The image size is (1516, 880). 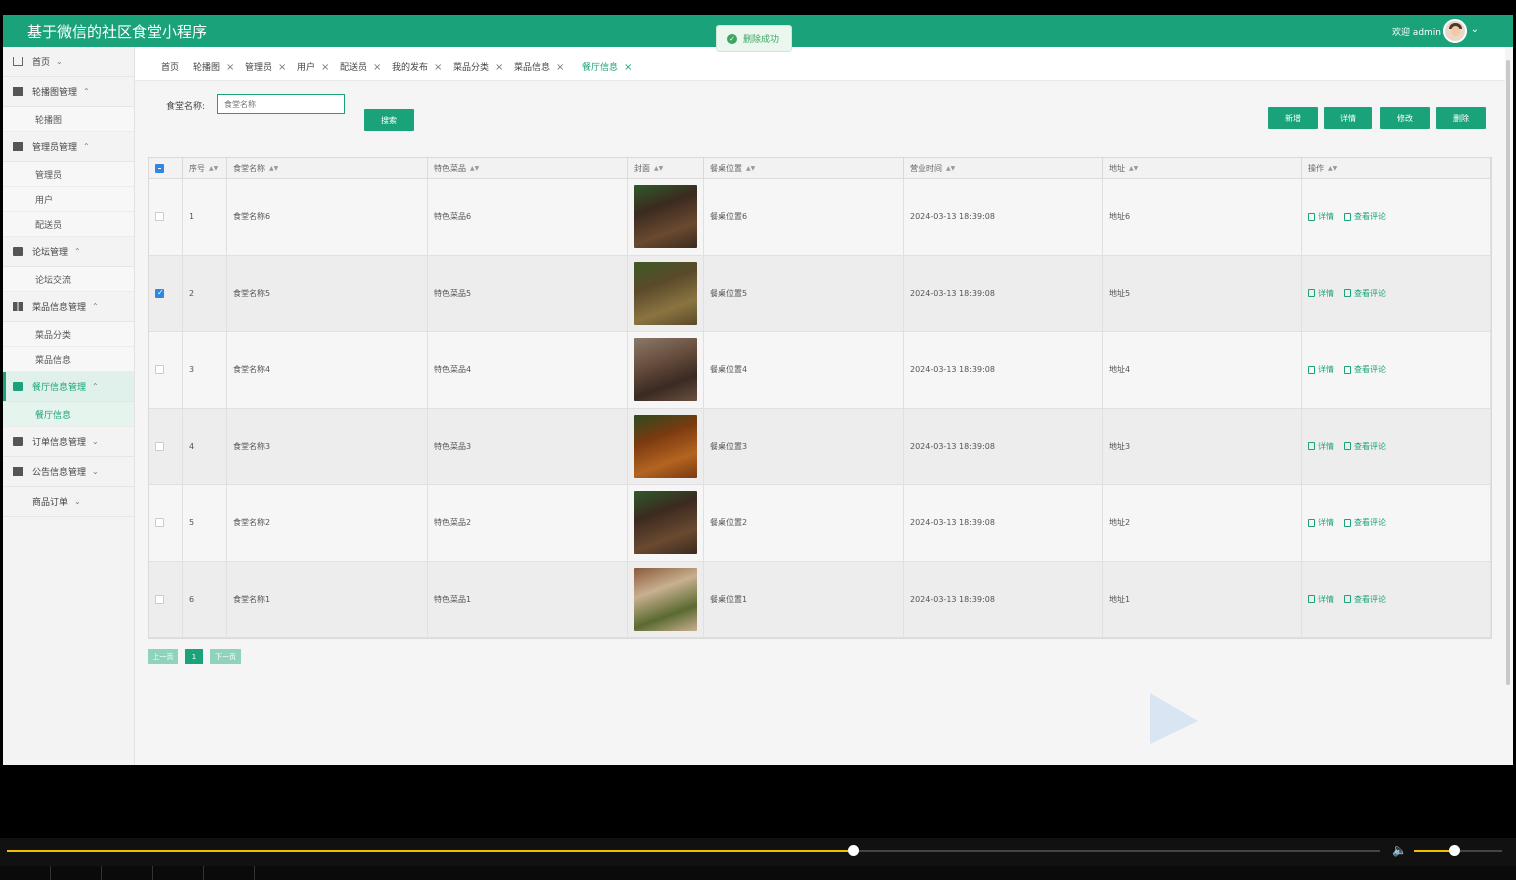 I want to click on add-button: 新增, so click(x=1293, y=118).